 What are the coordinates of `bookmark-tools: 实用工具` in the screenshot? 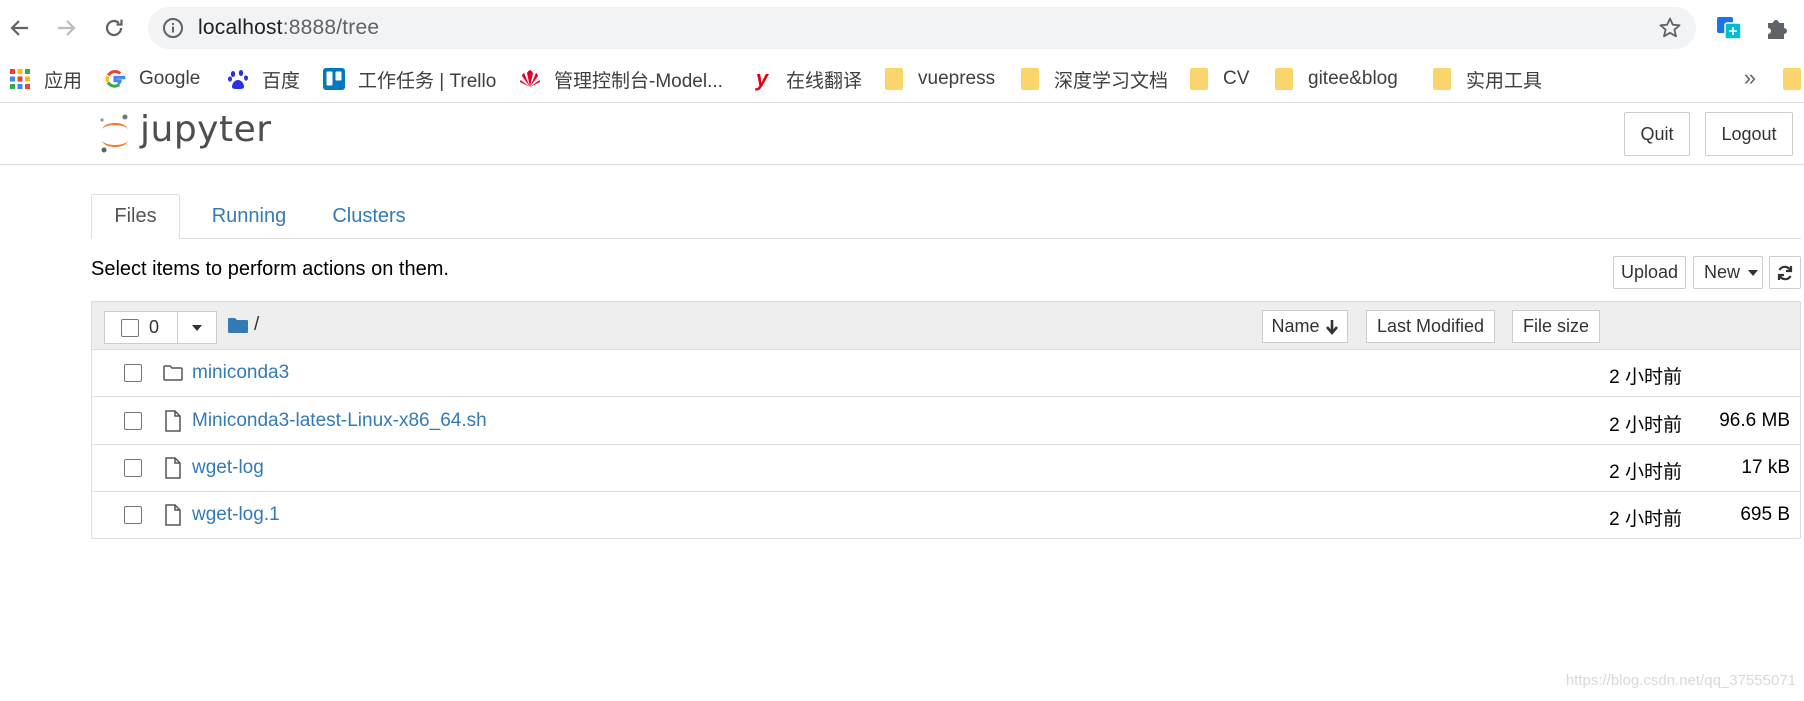 It's located at (1486, 79).